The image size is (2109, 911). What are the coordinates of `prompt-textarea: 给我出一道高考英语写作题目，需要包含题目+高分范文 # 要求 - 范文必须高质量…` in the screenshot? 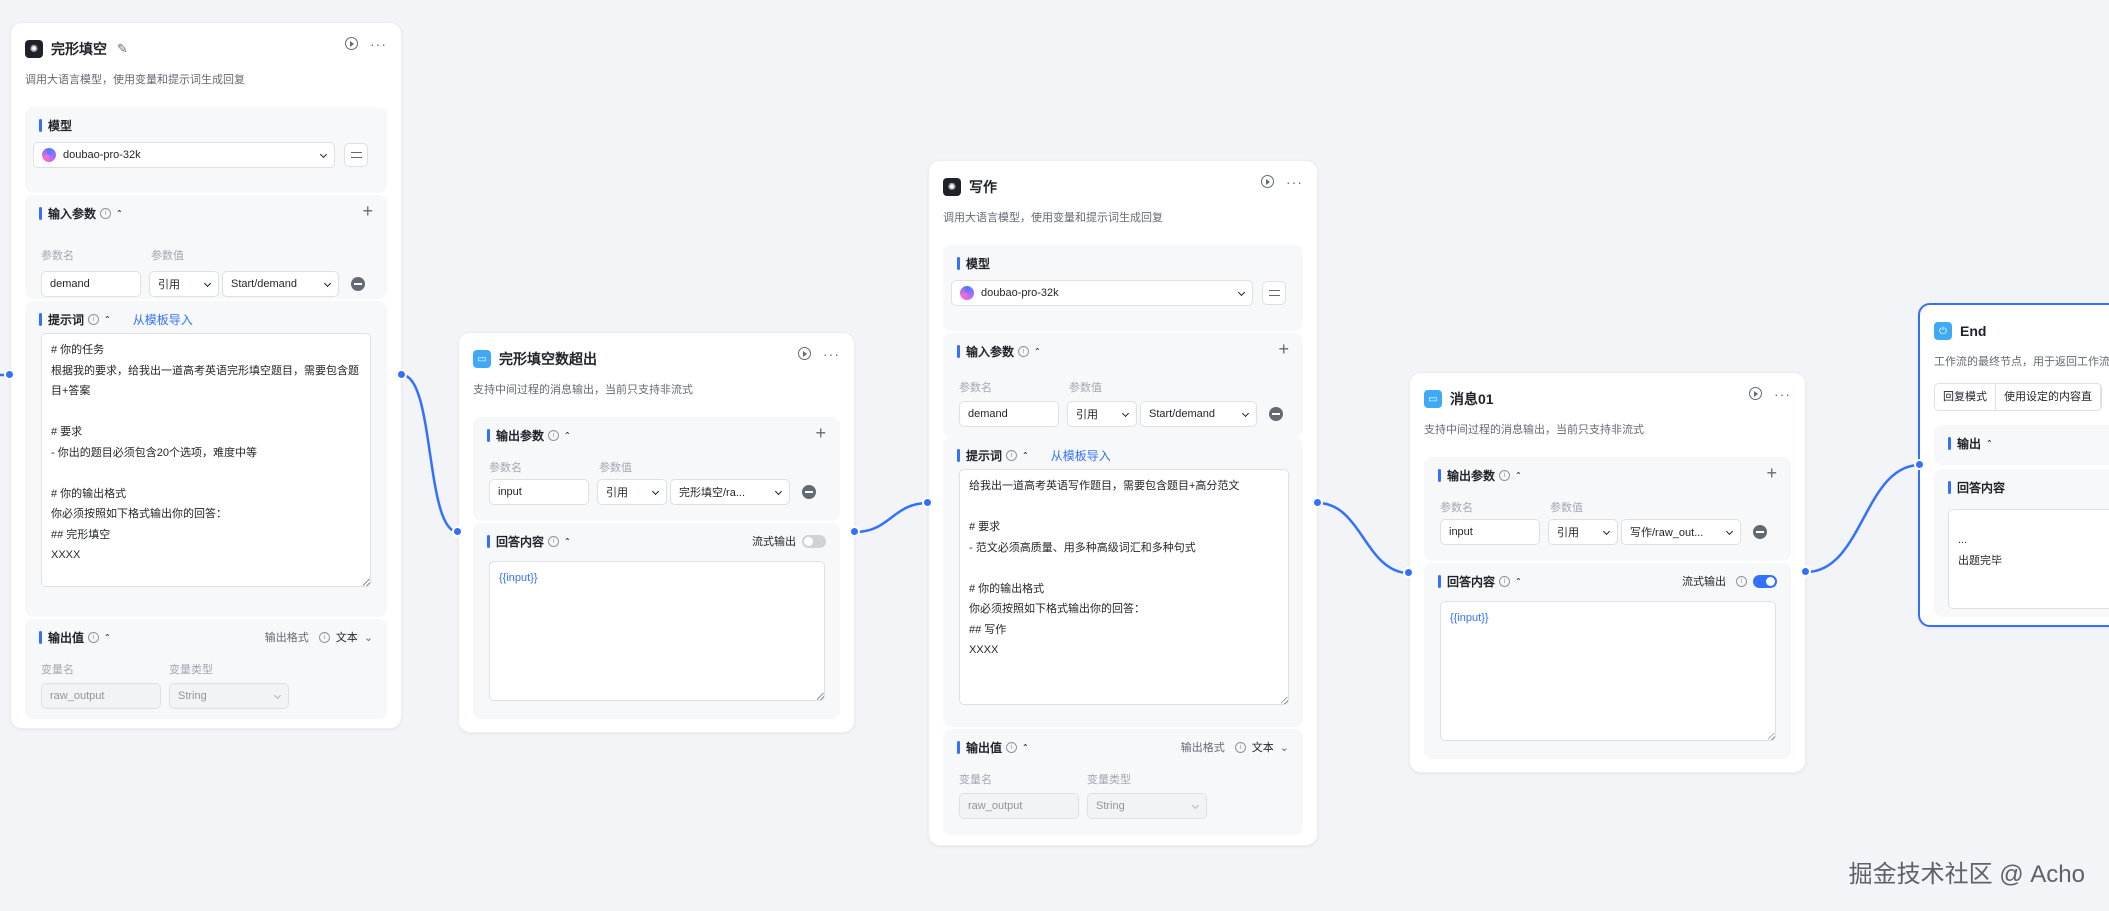 It's located at (1124, 587).